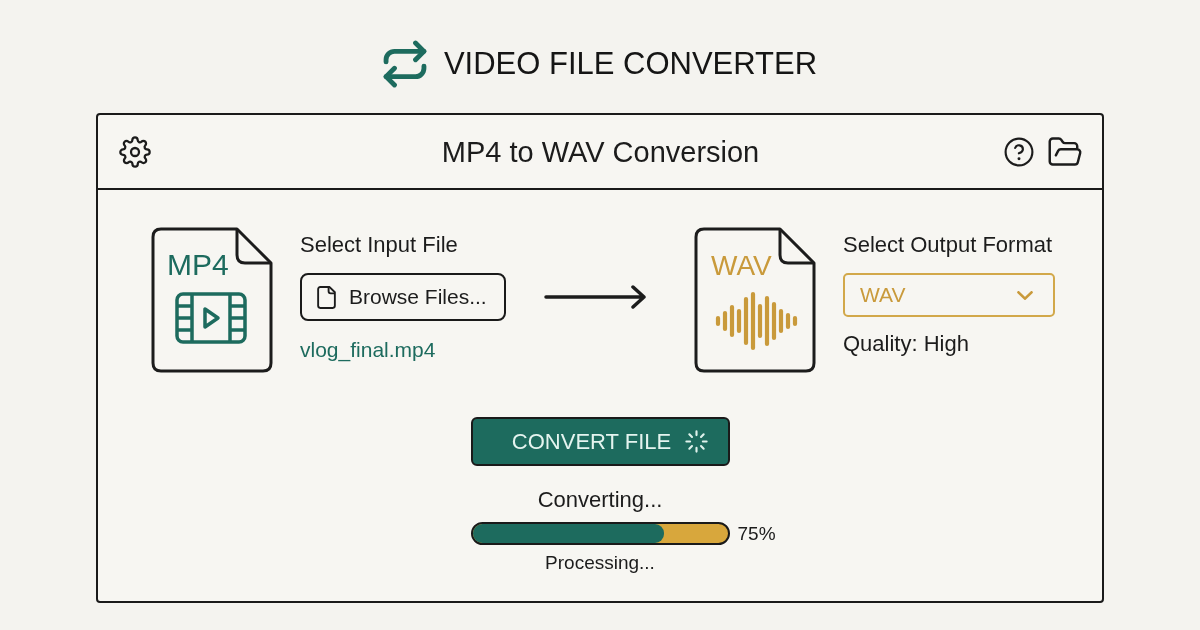  Describe the element at coordinates (630, 64) in the screenshot. I see `app-title: VIDEO FILE CONVERTER` at that location.